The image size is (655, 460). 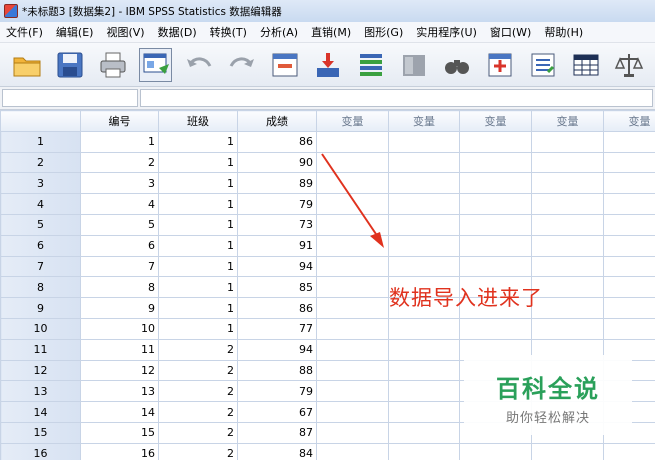 I want to click on find-button, so click(x=456, y=65).